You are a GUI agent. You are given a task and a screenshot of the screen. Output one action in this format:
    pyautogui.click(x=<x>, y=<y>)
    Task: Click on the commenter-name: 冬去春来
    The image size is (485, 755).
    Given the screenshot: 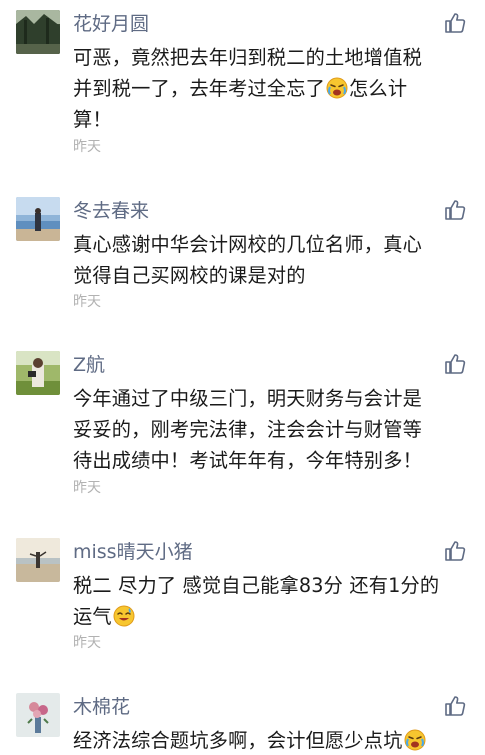 What is the action you would take?
    pyautogui.click(x=111, y=211)
    